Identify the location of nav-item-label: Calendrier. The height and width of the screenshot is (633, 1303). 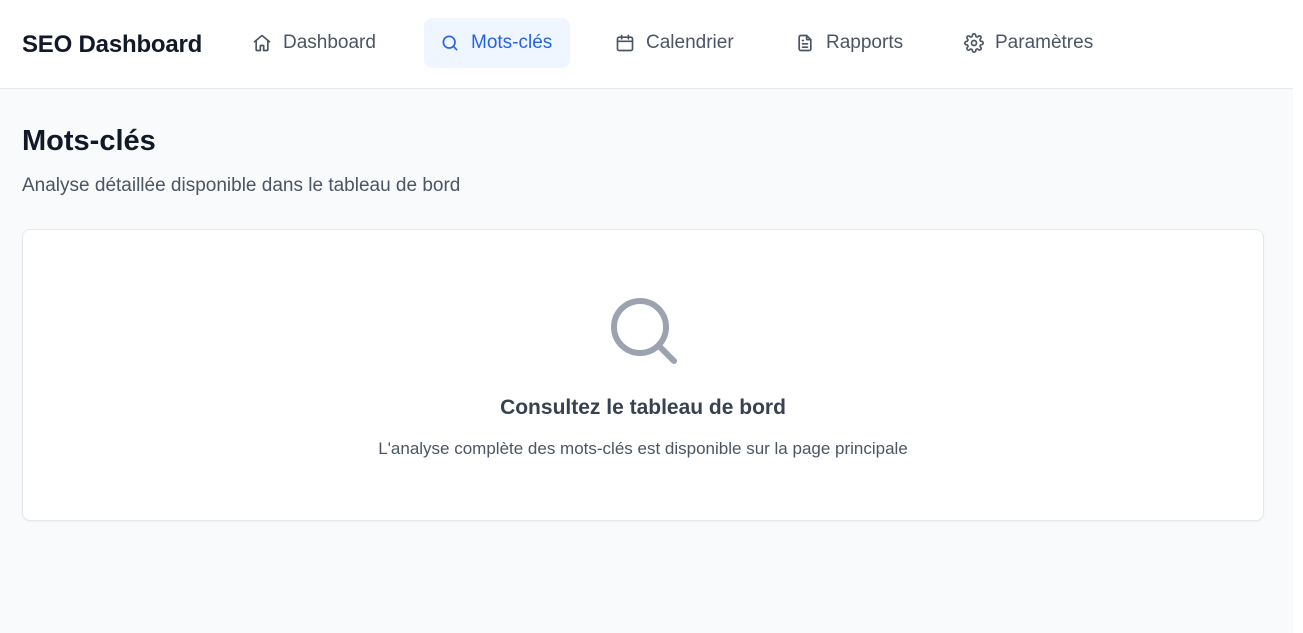
(690, 42).